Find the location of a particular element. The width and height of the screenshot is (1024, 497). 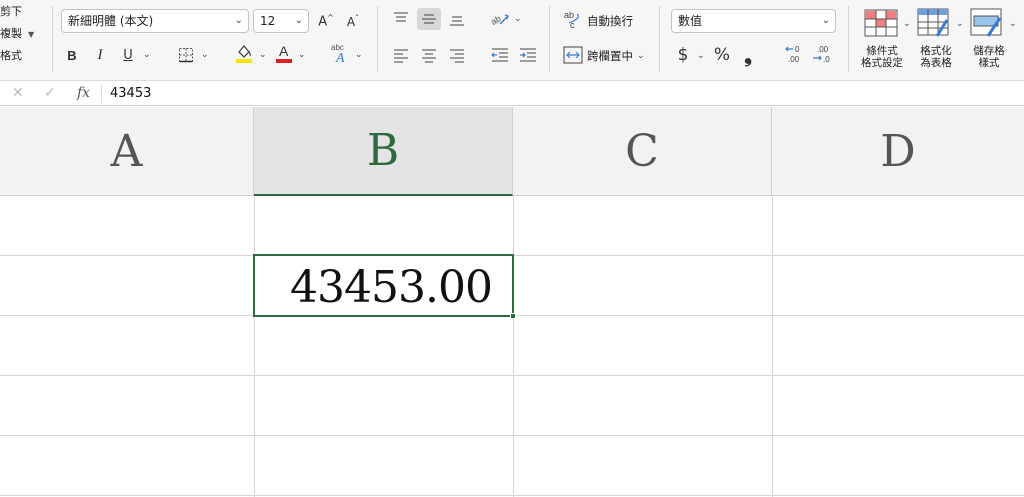

number-format-dropdown: 數值 ⌄ is located at coordinates (753, 21).